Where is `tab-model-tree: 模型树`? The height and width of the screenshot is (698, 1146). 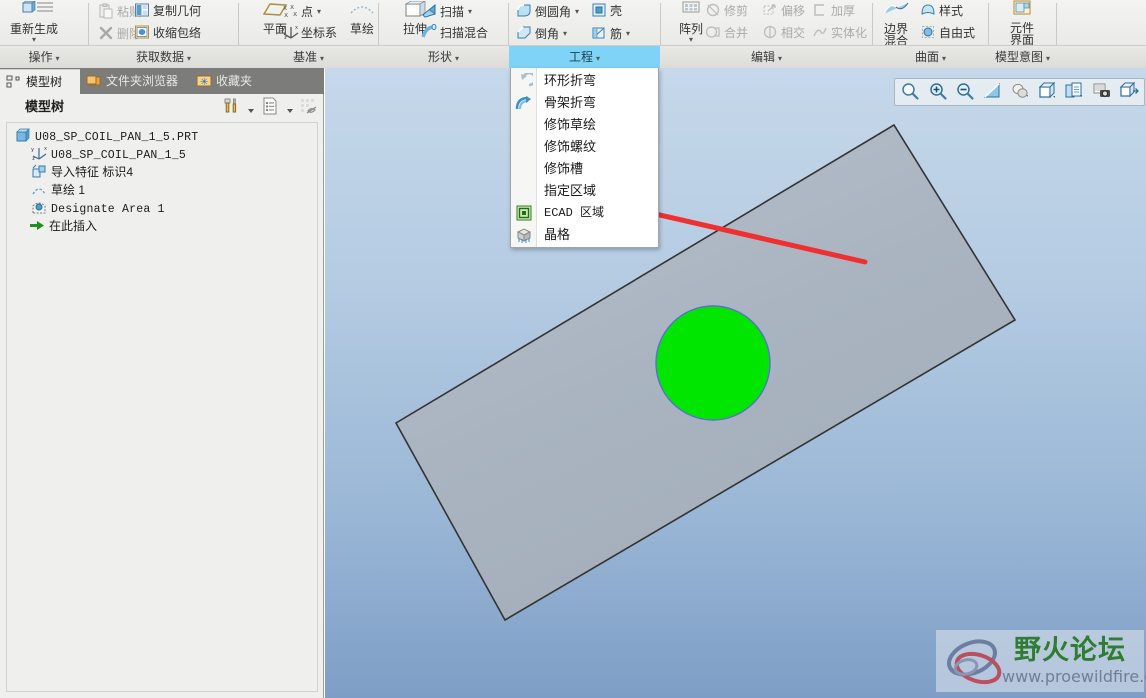
tab-model-tree: 模型树 is located at coordinates (40, 81).